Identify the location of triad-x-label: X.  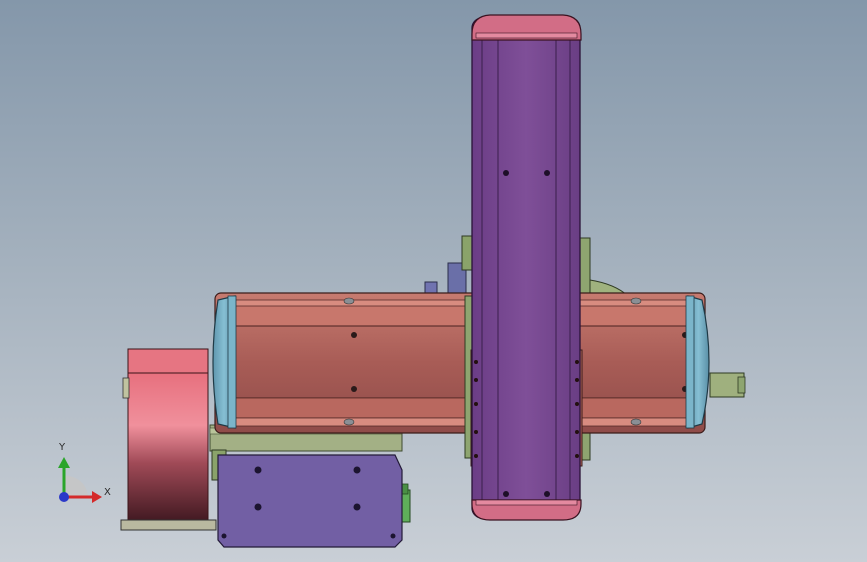
(107, 492).